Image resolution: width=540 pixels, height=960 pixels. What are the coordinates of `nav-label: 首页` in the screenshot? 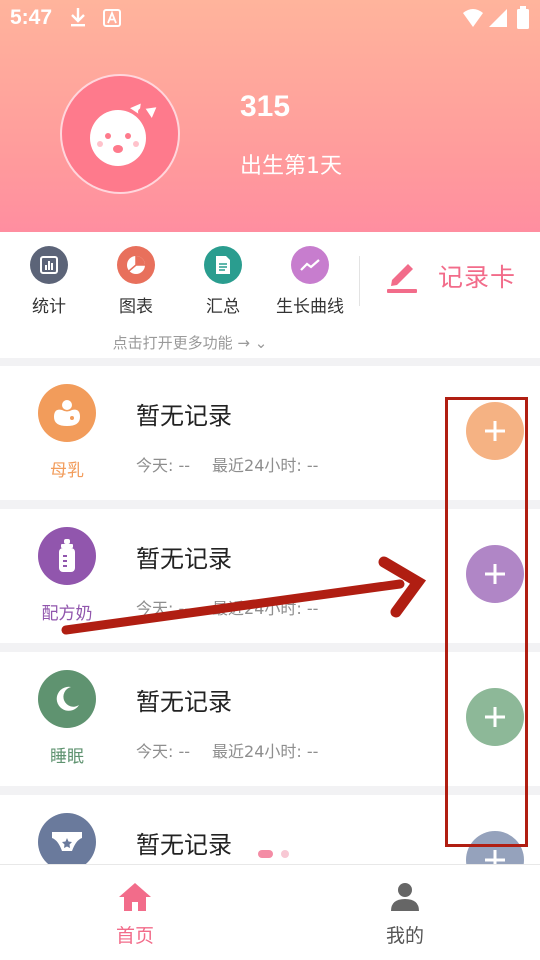 It's located at (134, 936).